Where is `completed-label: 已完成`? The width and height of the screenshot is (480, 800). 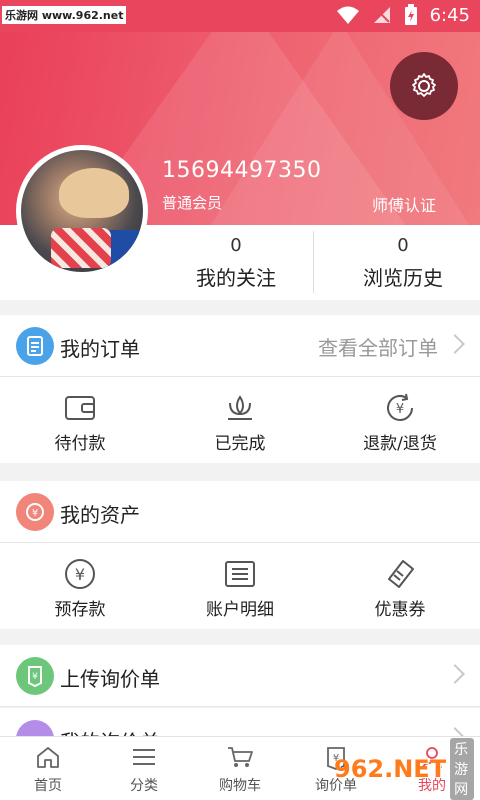 completed-label: 已完成 is located at coordinates (240, 444).